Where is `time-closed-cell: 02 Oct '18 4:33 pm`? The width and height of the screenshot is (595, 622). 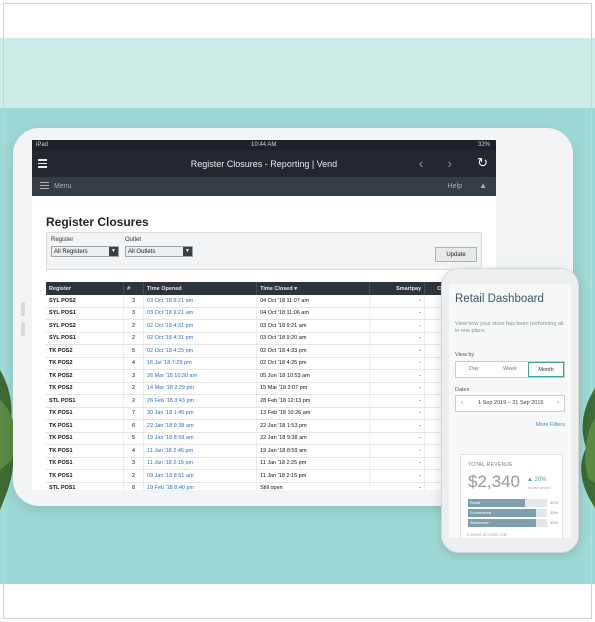 time-closed-cell: 02 Oct '18 4:33 pm is located at coordinates (313, 351).